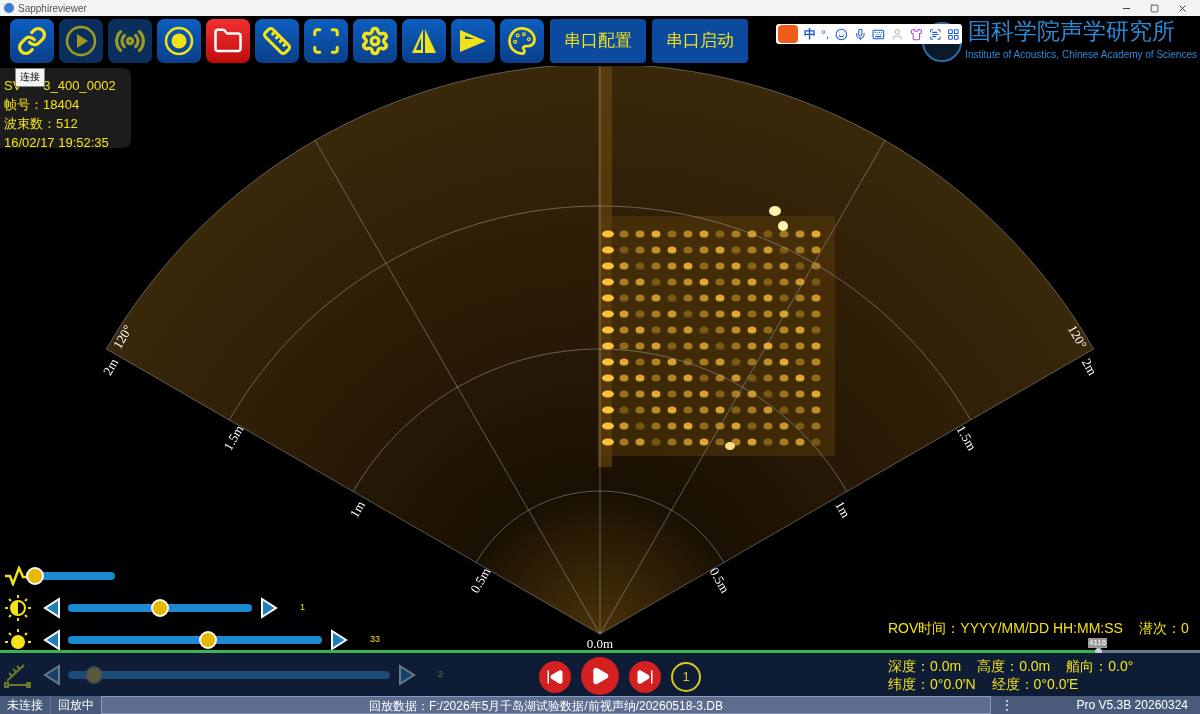 This screenshot has width=1200, height=714. What do you see at coordinates (52, 8) in the screenshot?
I see `window-title: Sapphireviewer` at bounding box center [52, 8].